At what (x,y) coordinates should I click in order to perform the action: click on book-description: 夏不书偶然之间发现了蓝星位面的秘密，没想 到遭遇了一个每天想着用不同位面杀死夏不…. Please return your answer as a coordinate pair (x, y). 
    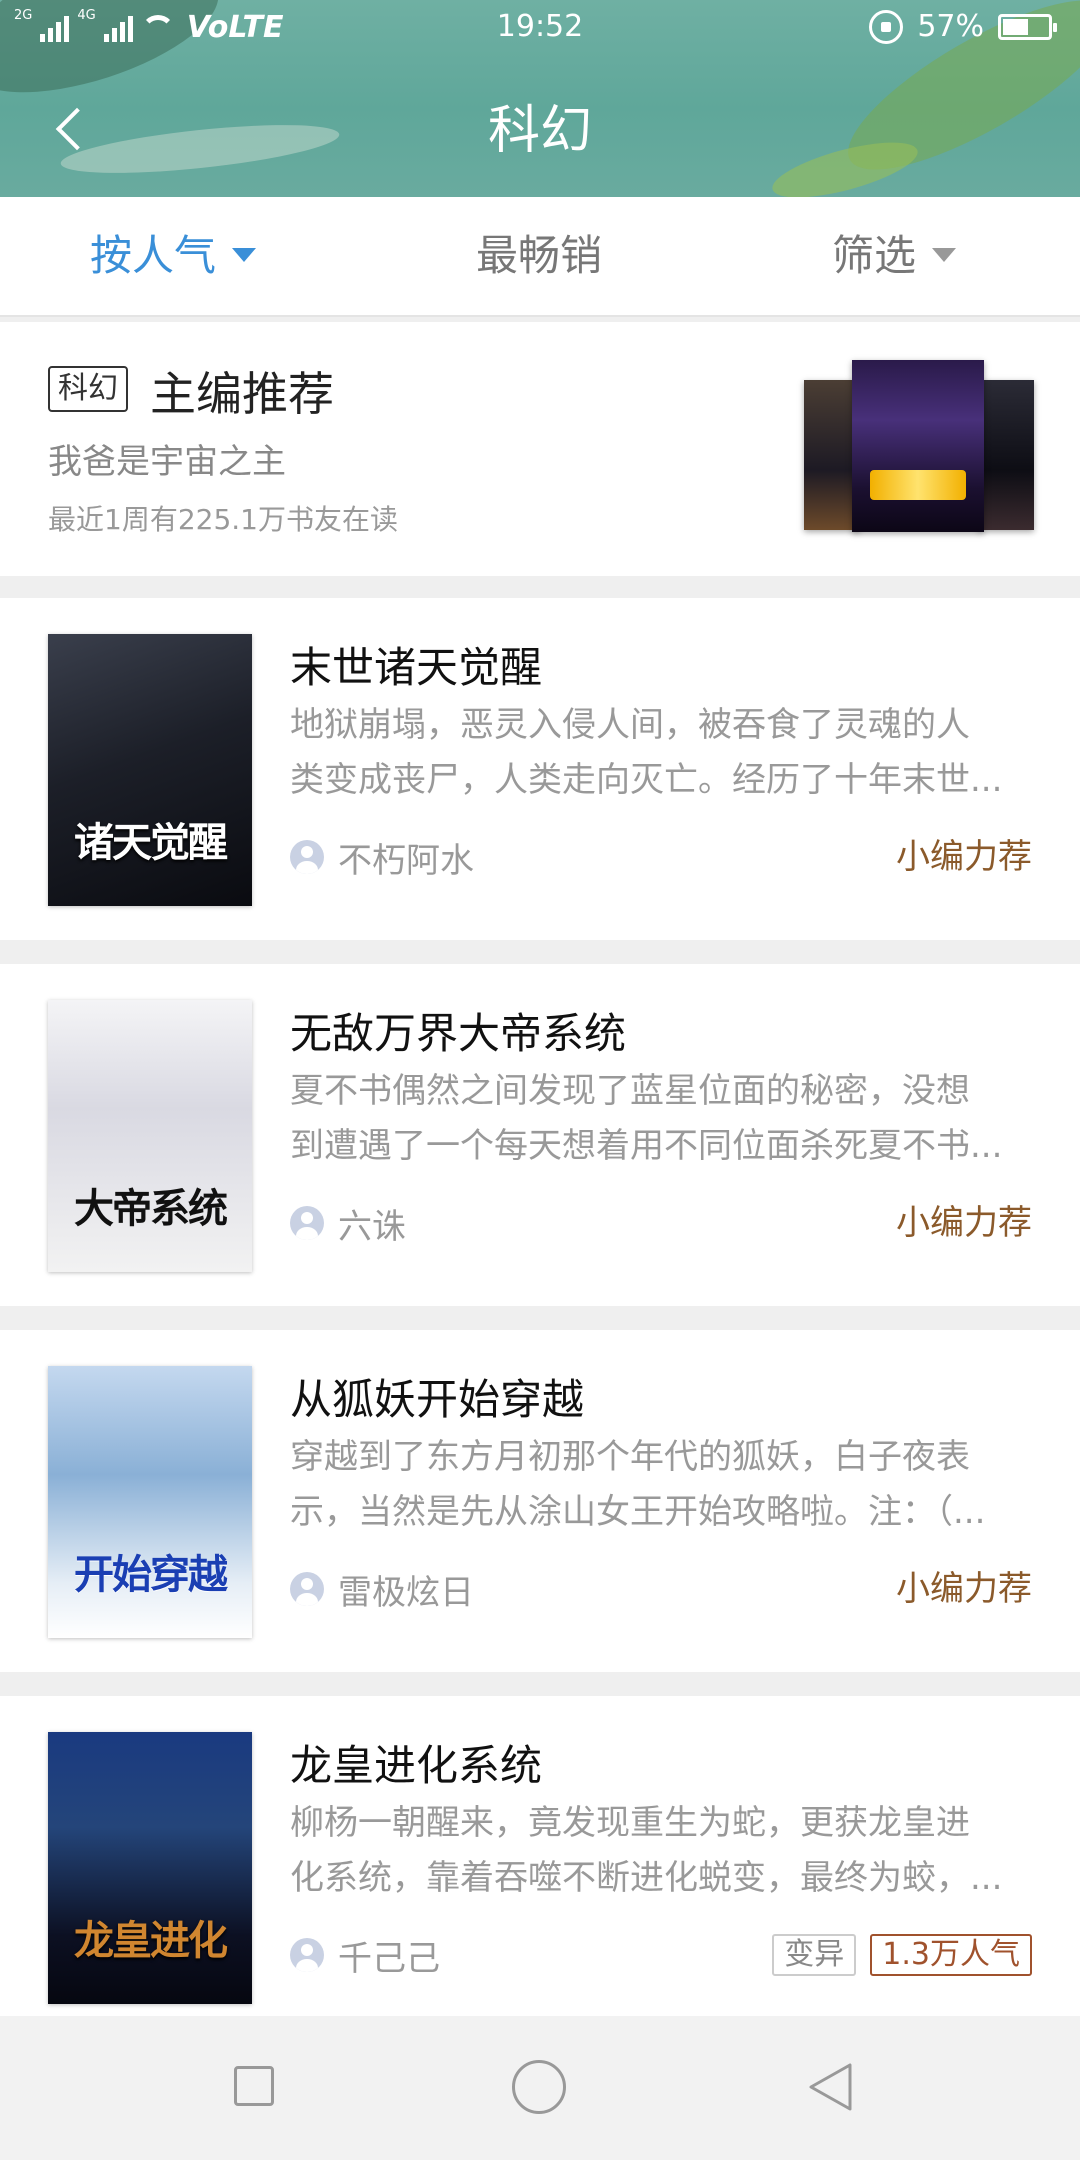
    Looking at the image, I should click on (662, 1119).